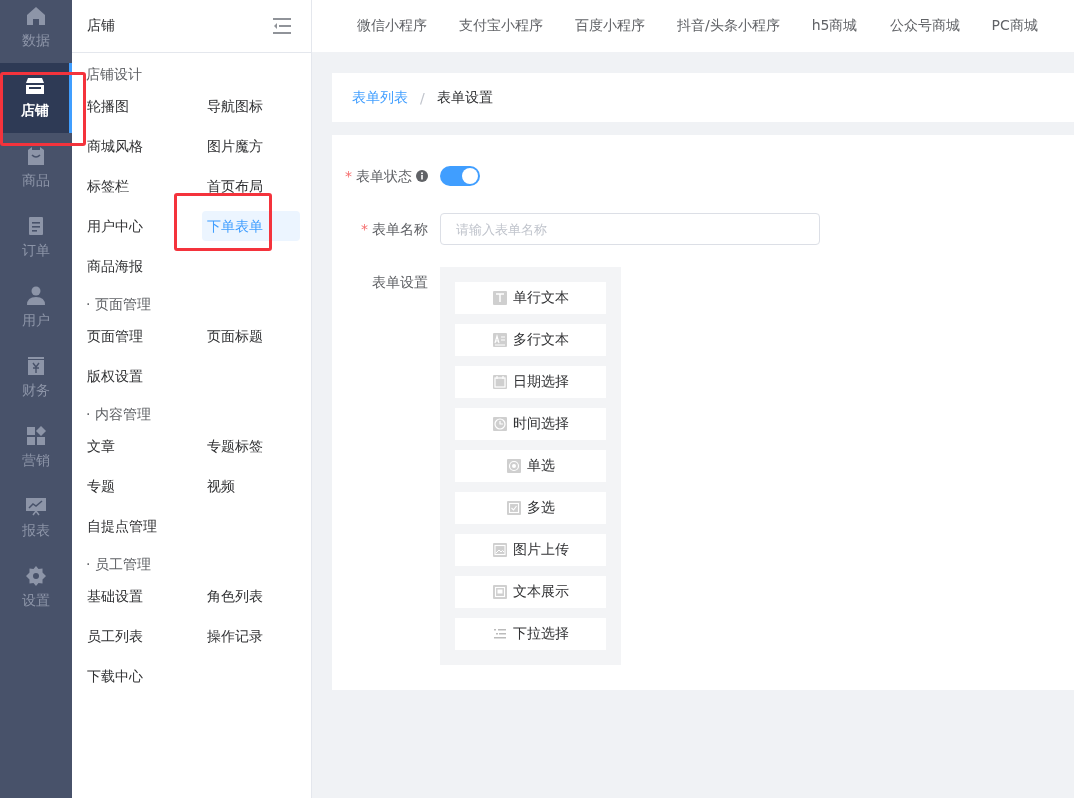 The image size is (1074, 798). What do you see at coordinates (540, 508) in the screenshot?
I see `field-type-label: 多选` at bounding box center [540, 508].